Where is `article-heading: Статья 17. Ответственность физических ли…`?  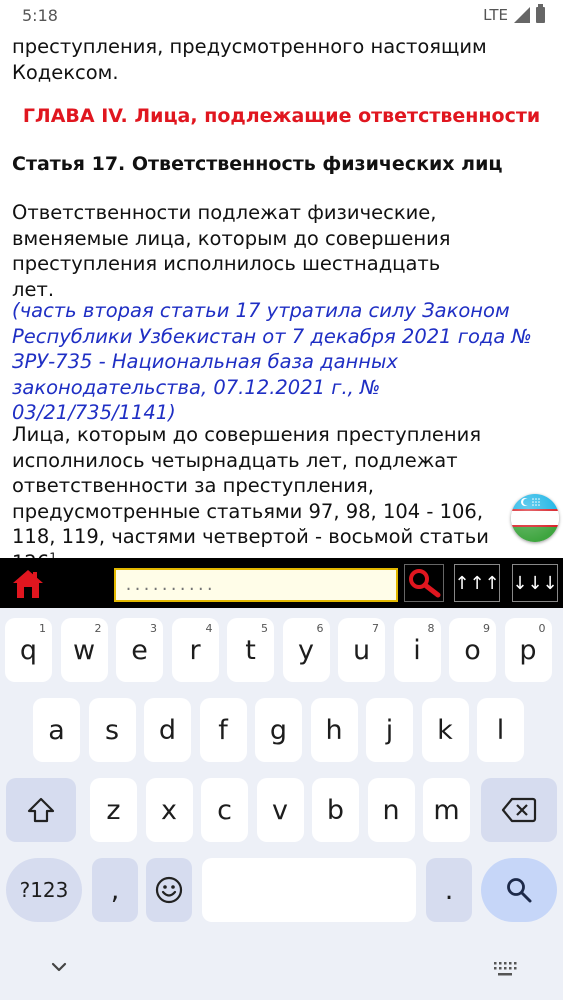 article-heading: Статья 17. Ответственность физических ли… is located at coordinates (257, 164).